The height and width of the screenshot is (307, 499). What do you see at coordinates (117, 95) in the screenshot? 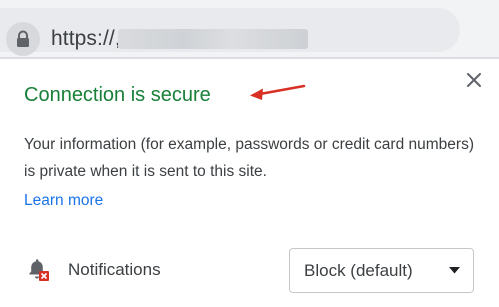
I see `connection-status-title: Connection is secure` at bounding box center [117, 95].